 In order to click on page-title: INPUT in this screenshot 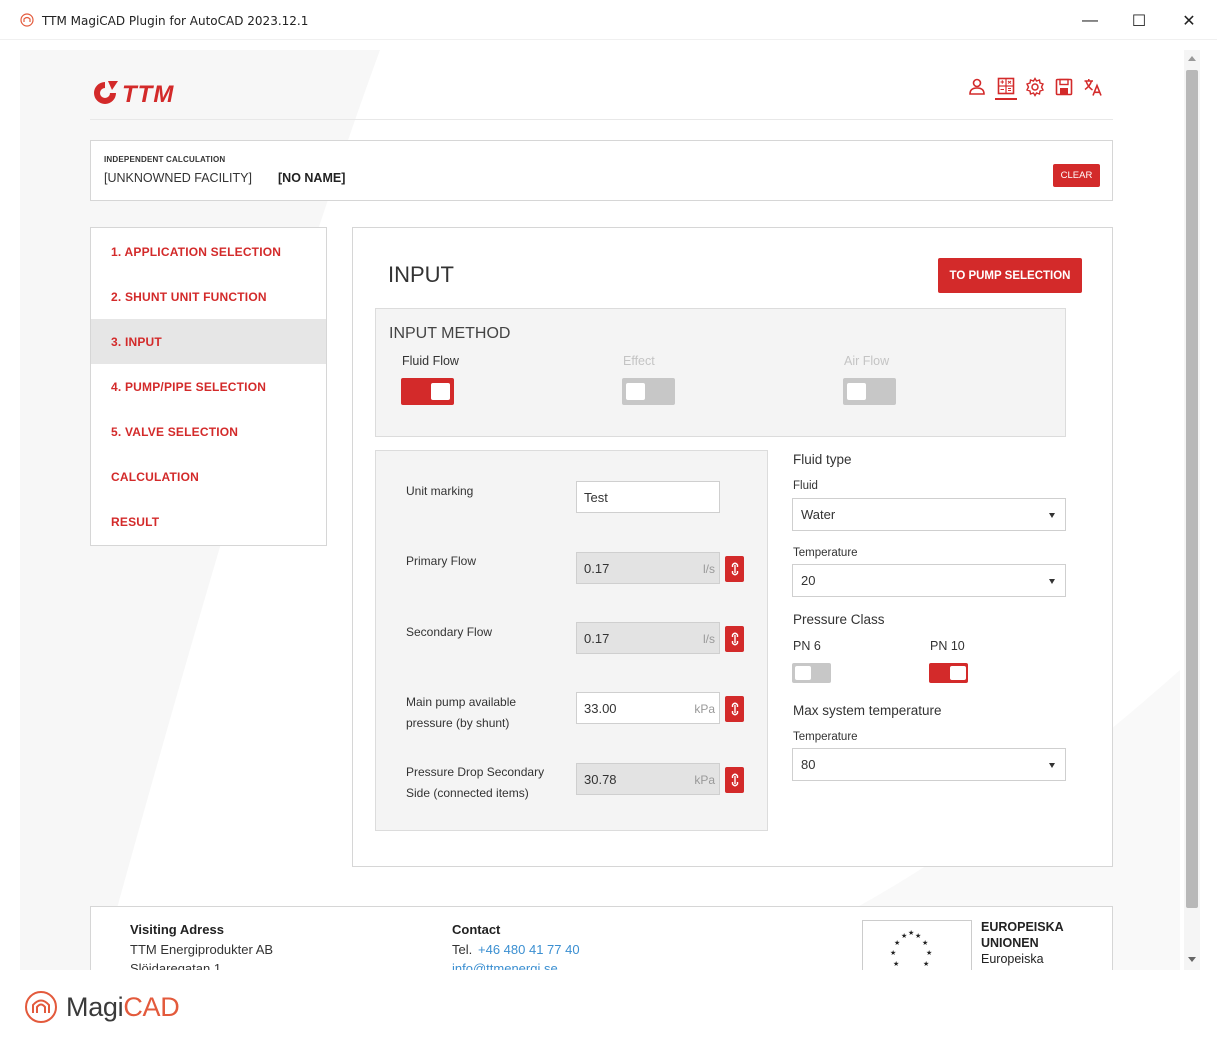, I will do `click(421, 274)`.